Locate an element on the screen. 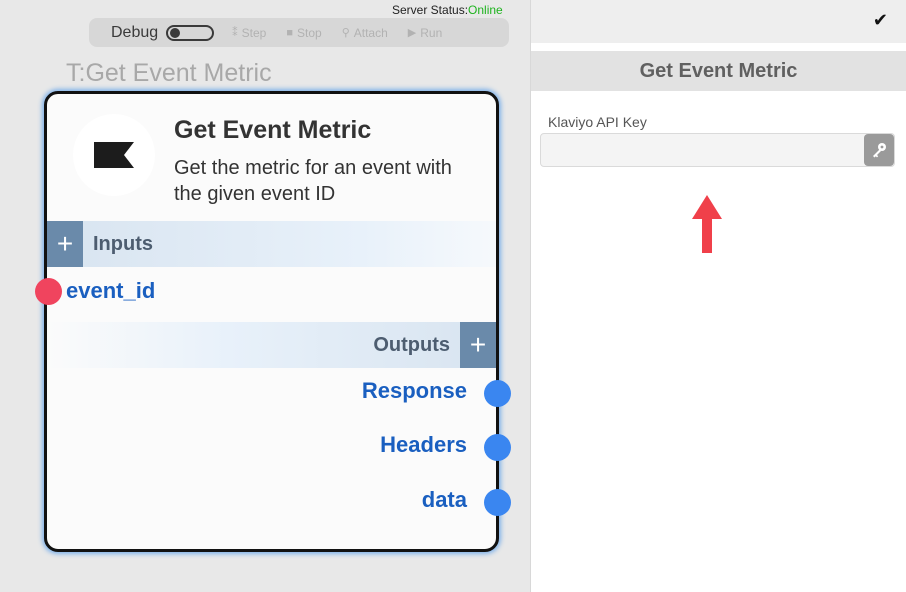 The height and width of the screenshot is (592, 906). stop-icon: ■ is located at coordinates (289, 32).